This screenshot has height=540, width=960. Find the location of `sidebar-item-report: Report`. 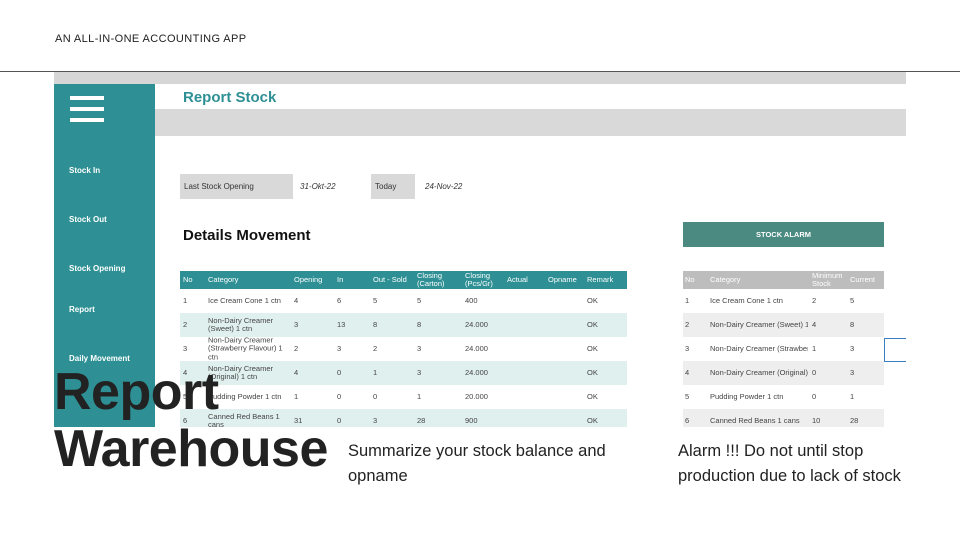

sidebar-item-report: Report is located at coordinates (82, 309).